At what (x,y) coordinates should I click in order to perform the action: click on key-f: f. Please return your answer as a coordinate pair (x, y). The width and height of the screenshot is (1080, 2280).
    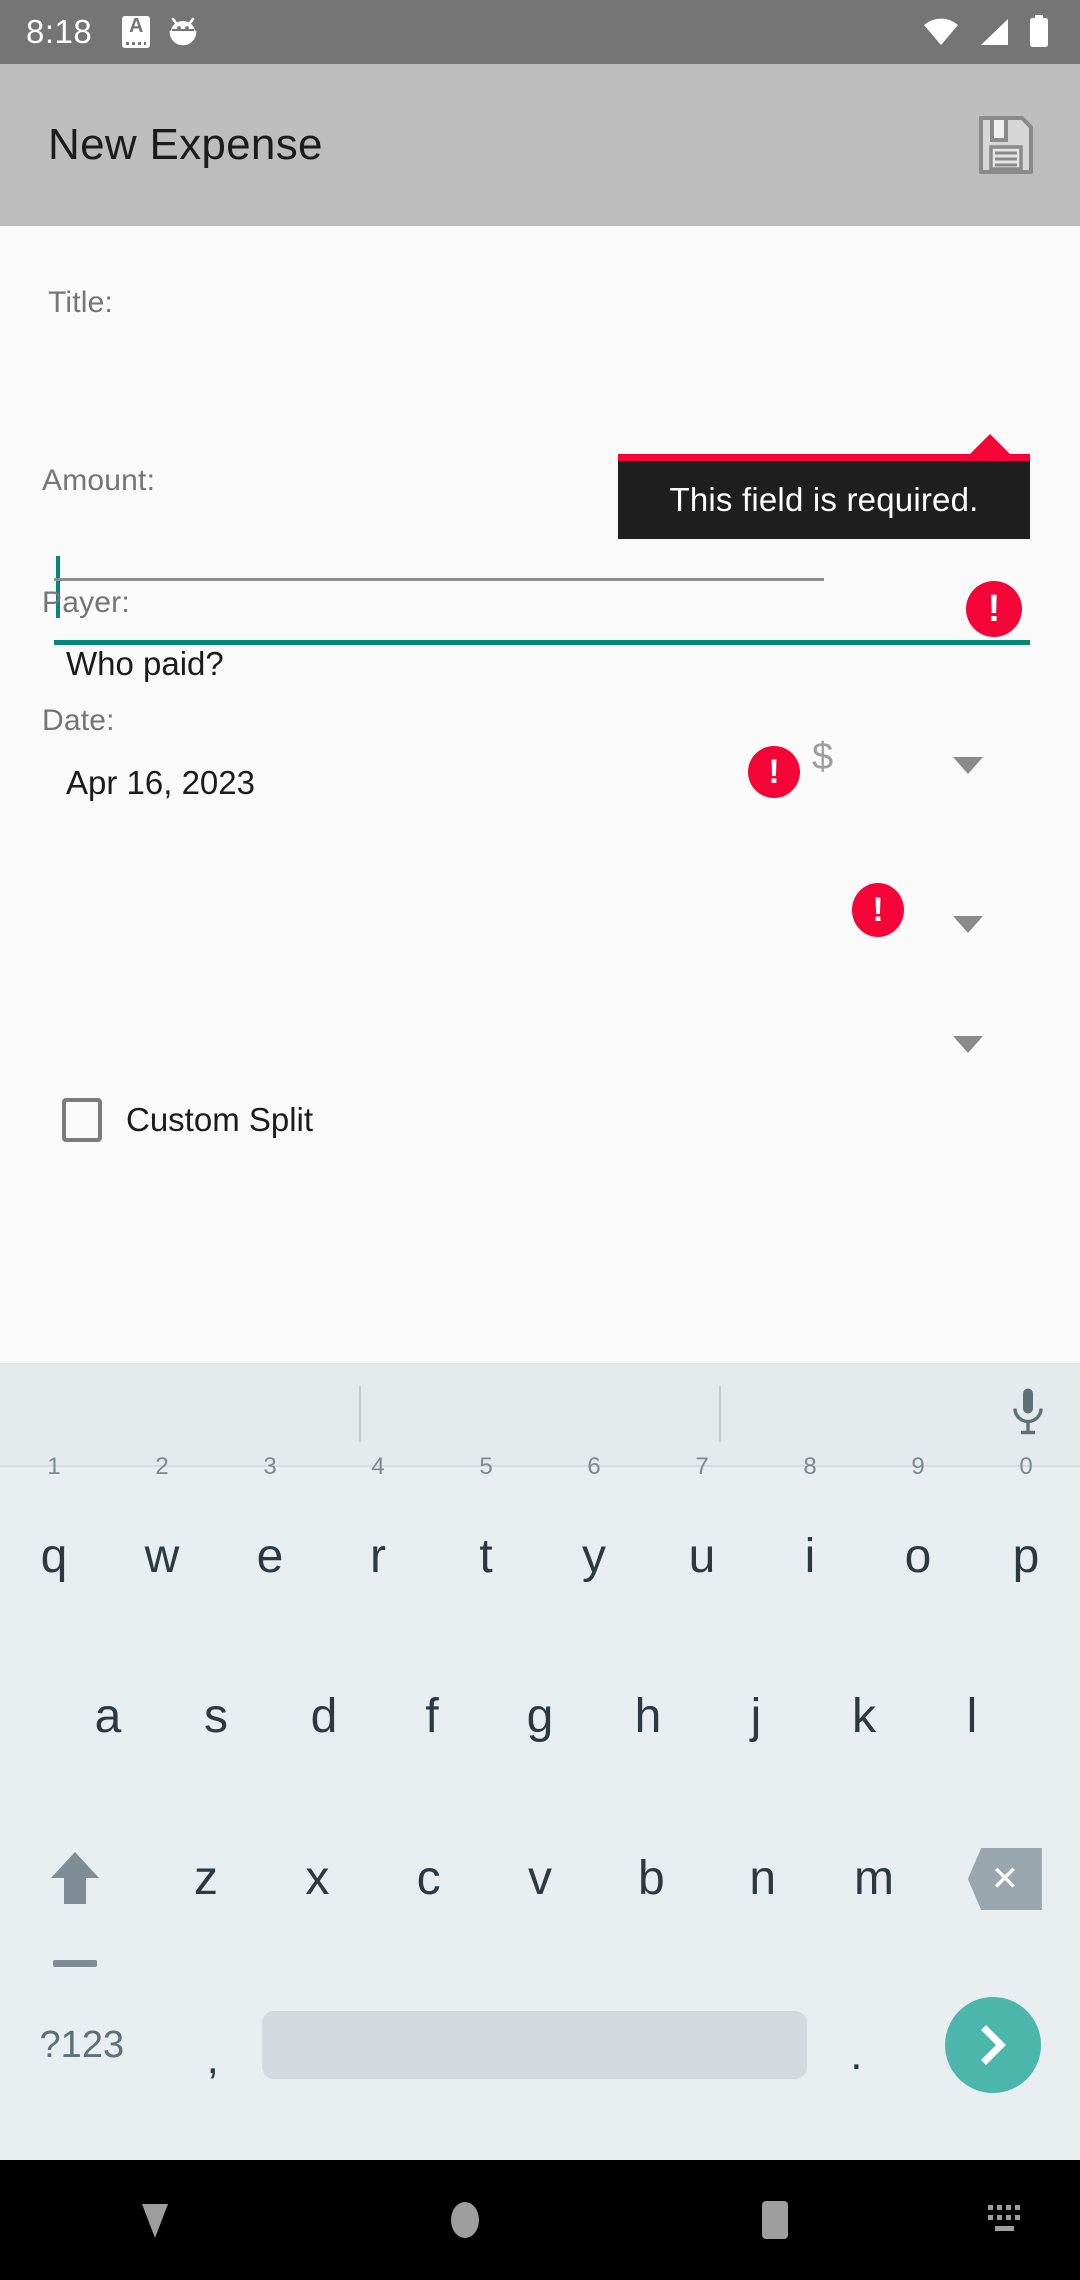
    Looking at the image, I should click on (432, 1717).